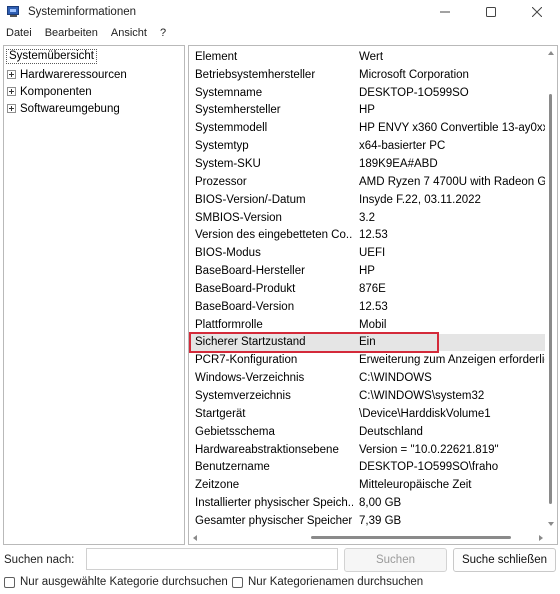 The image size is (560, 594). What do you see at coordinates (398, 163) in the screenshot?
I see `value-cell: 189K9EA#ABD` at bounding box center [398, 163].